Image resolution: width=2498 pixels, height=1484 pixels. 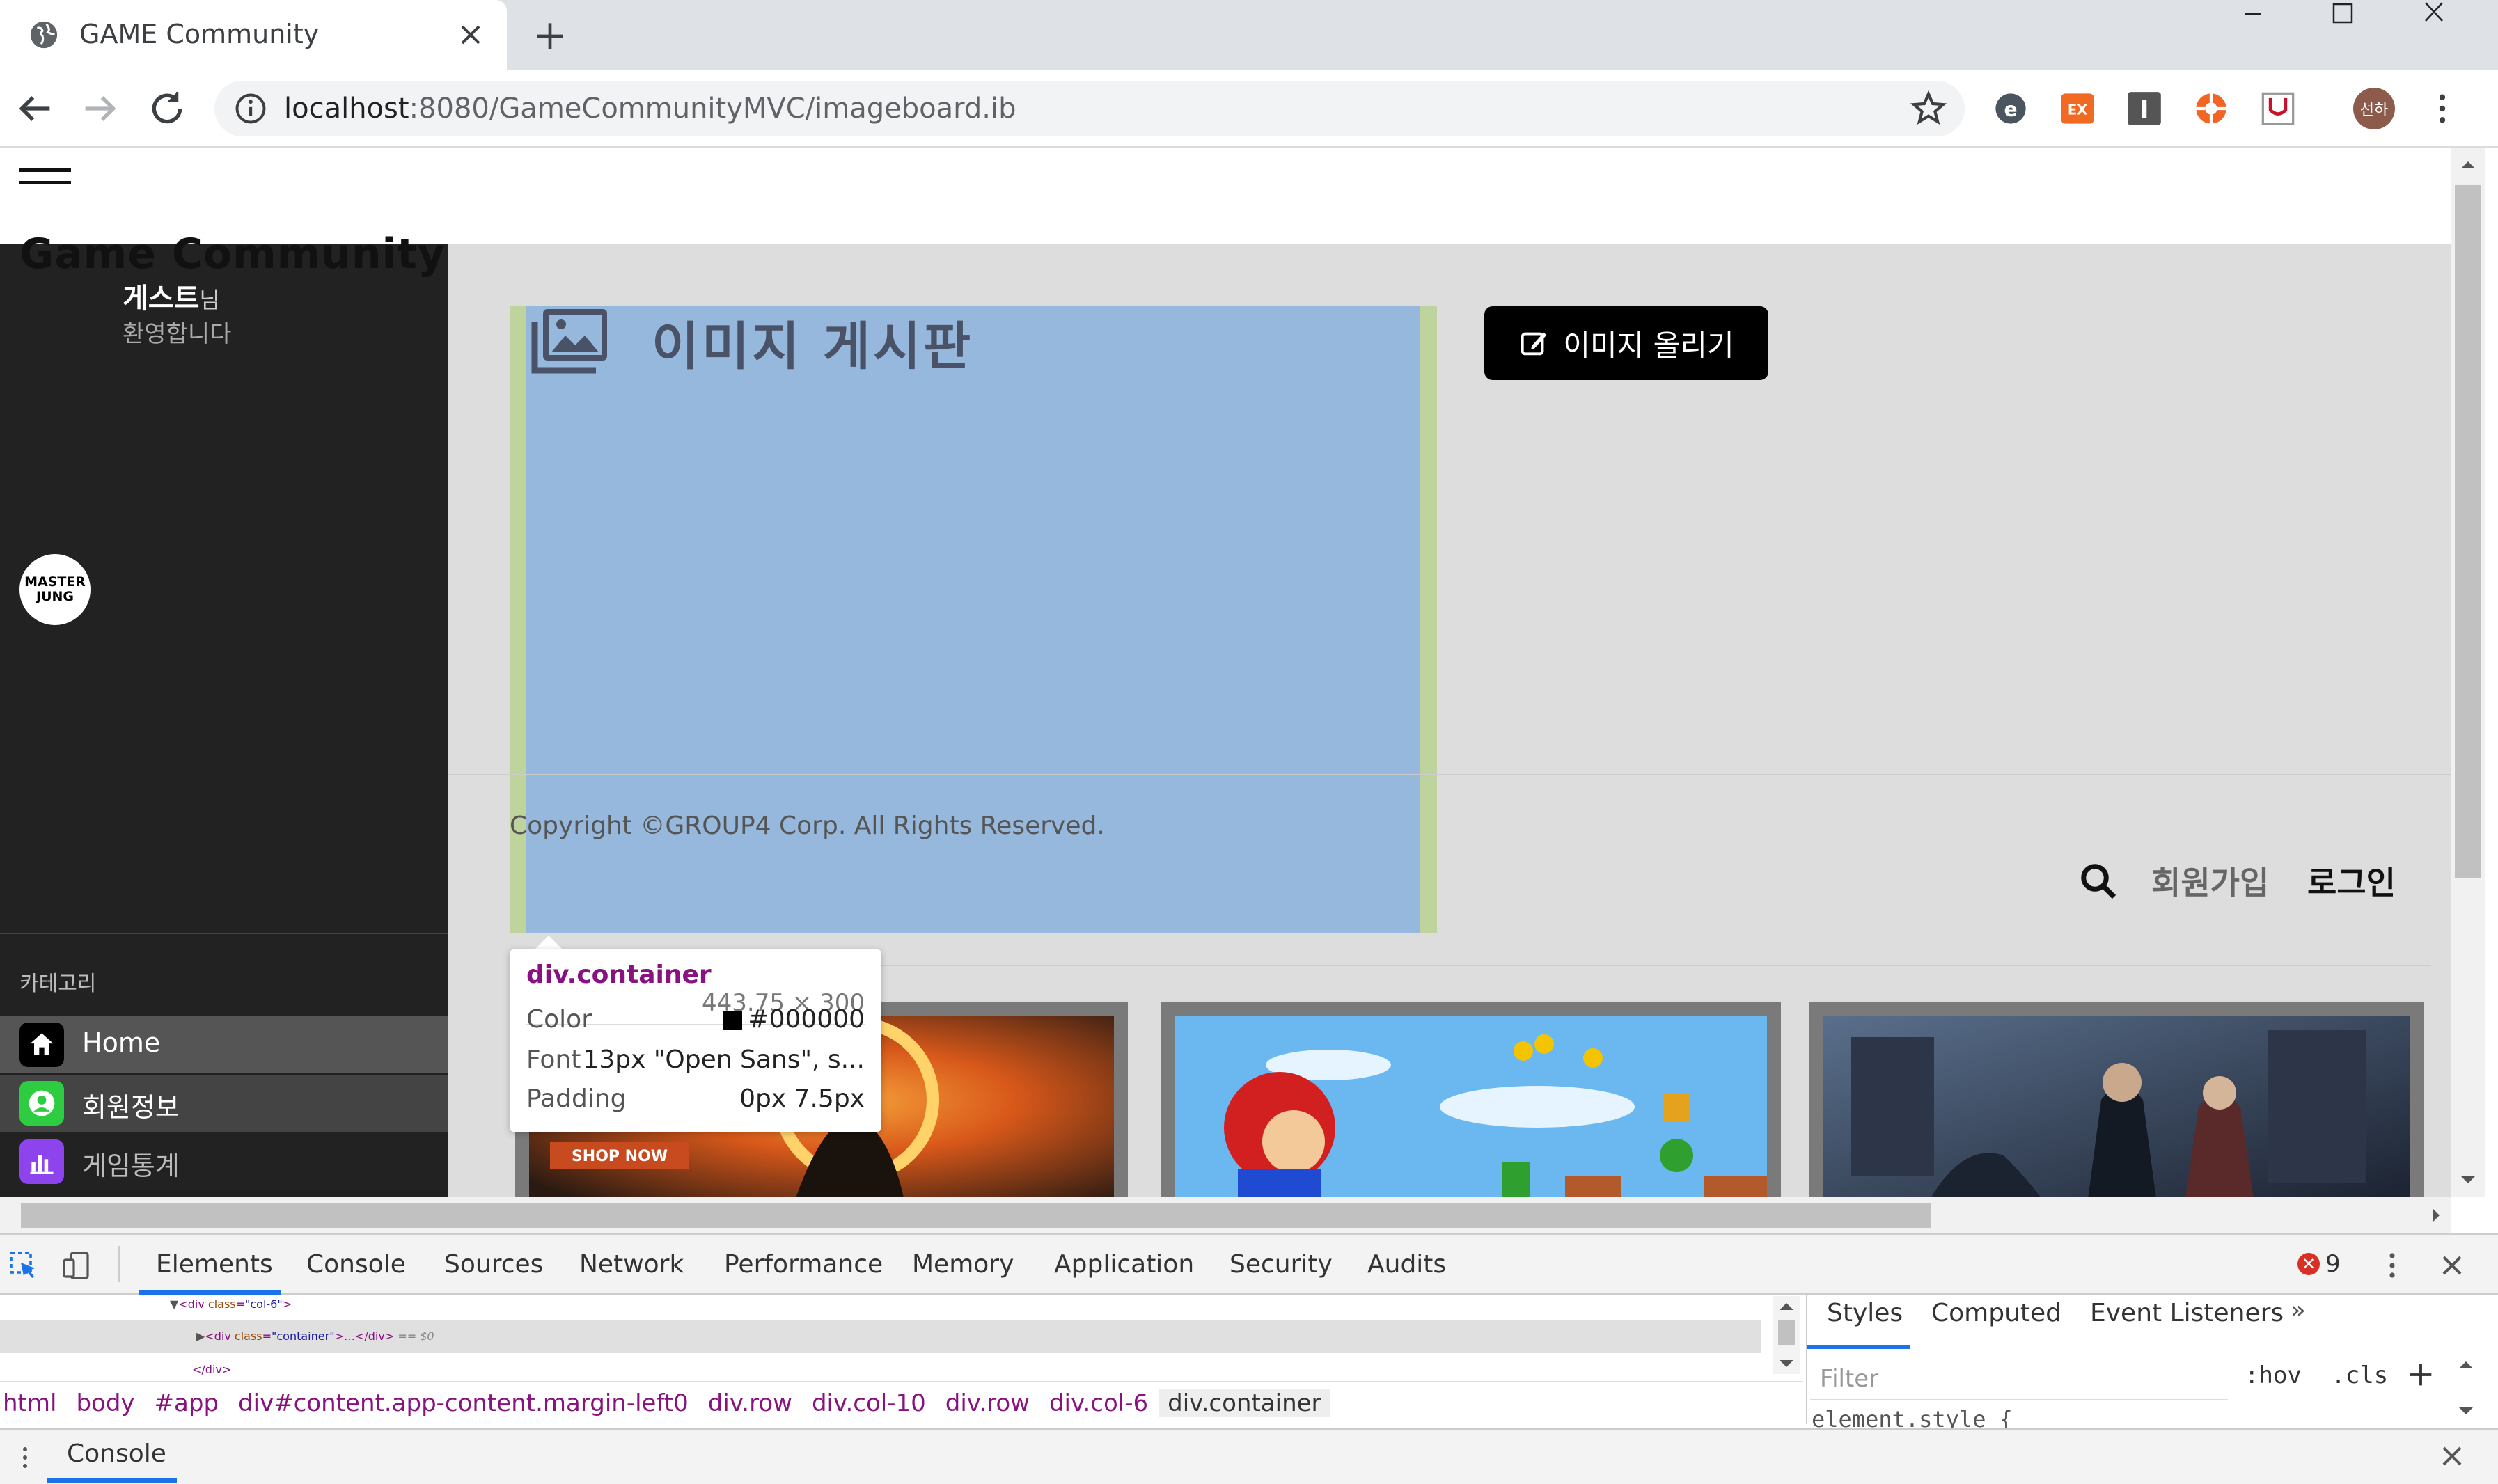 I want to click on breadcrumb-item-selected: div.container, so click(x=1244, y=1403).